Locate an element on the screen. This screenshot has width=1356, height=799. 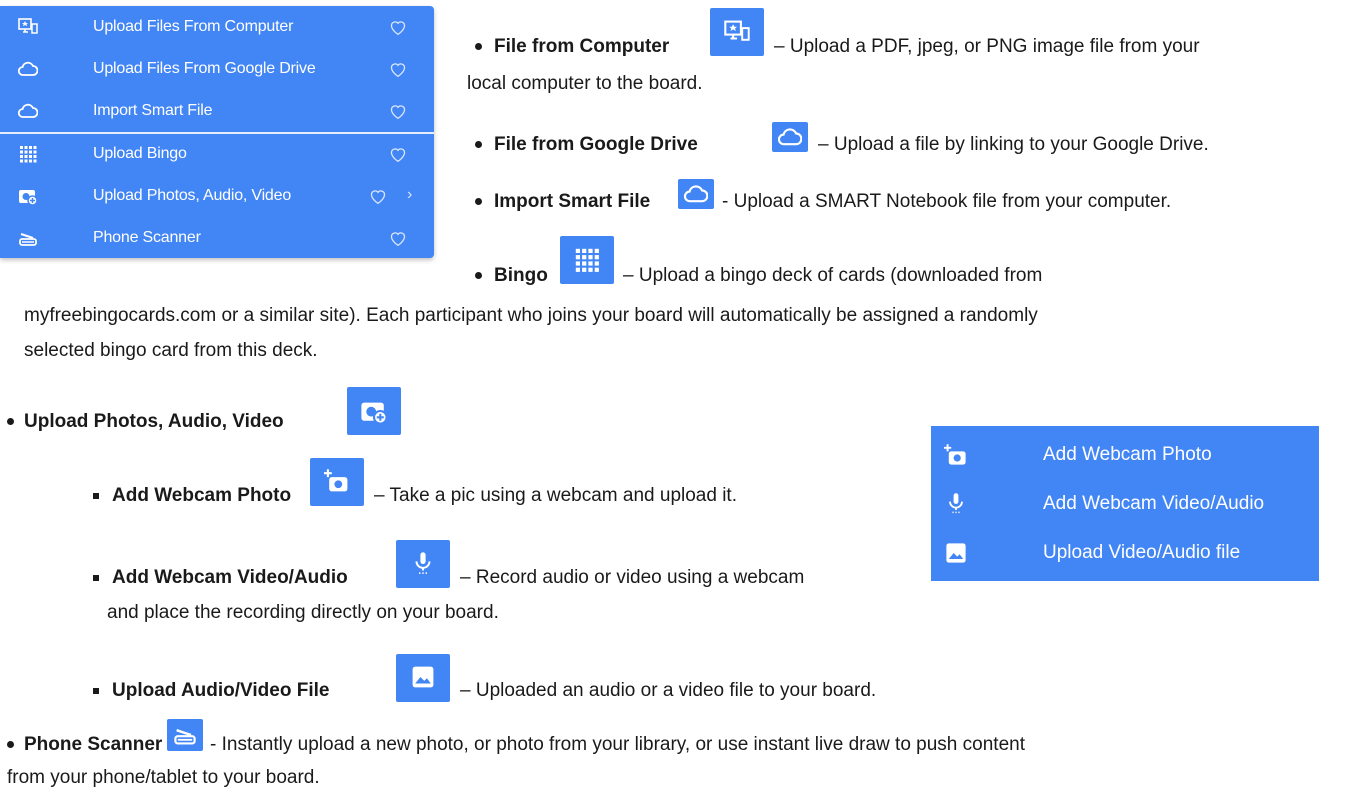
webcam-photo-title: Add Webcam Photo is located at coordinates (202, 495).